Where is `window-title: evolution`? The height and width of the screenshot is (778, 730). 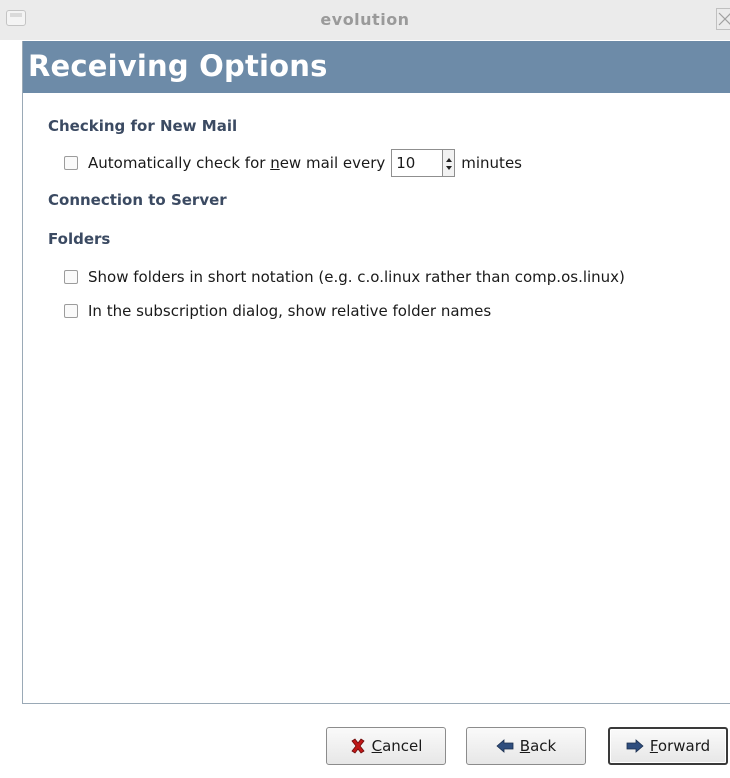
window-title: evolution is located at coordinates (365, 19).